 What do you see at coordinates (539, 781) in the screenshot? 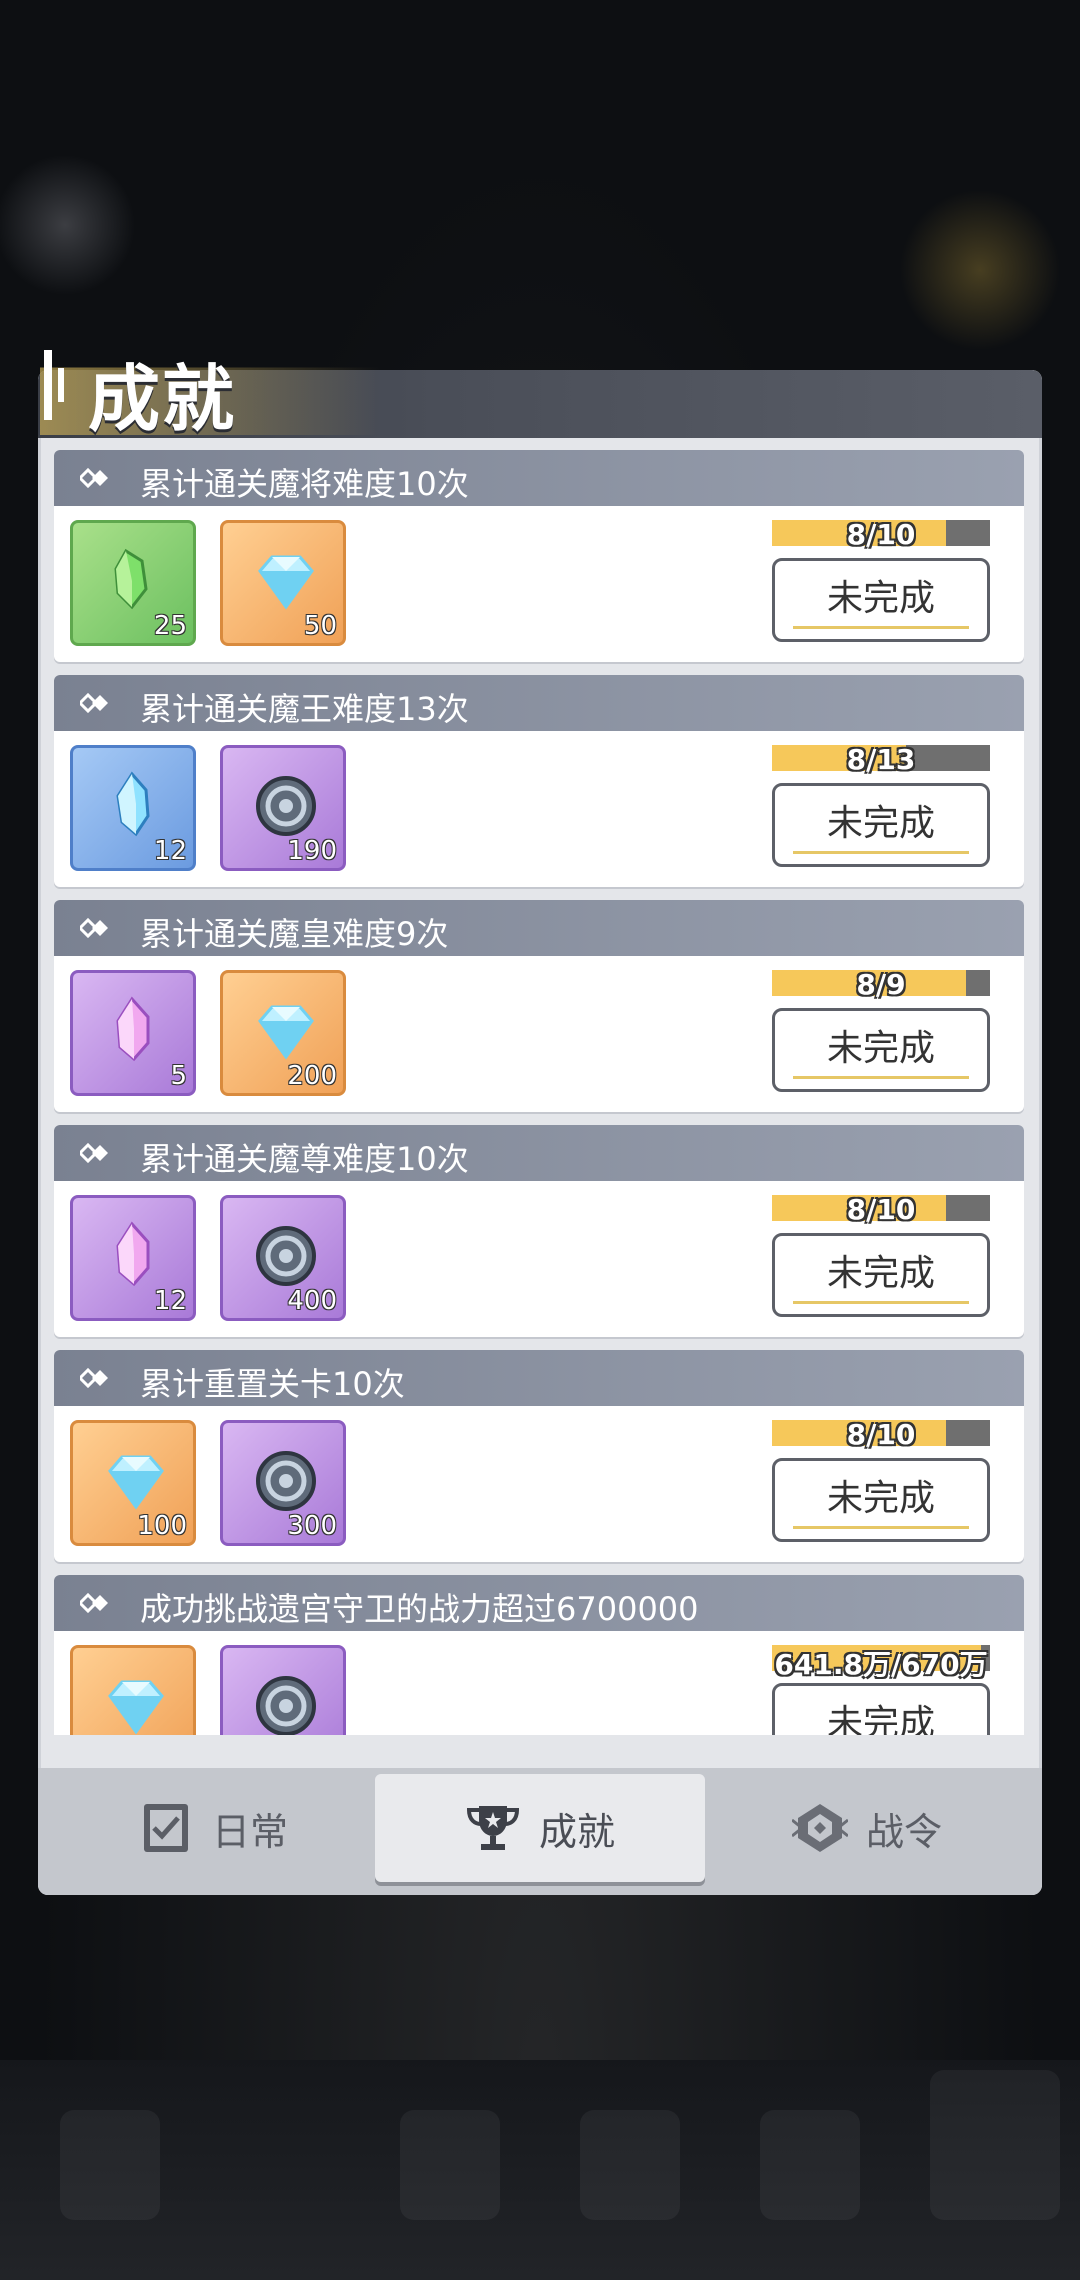
I see `achievement-card: 累计通关魔王难度13次 12 190 8/13 未完成` at bounding box center [539, 781].